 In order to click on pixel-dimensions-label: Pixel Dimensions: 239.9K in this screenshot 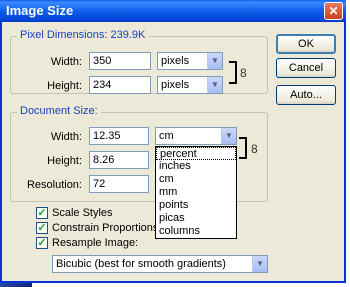, I will do `click(83, 35)`.